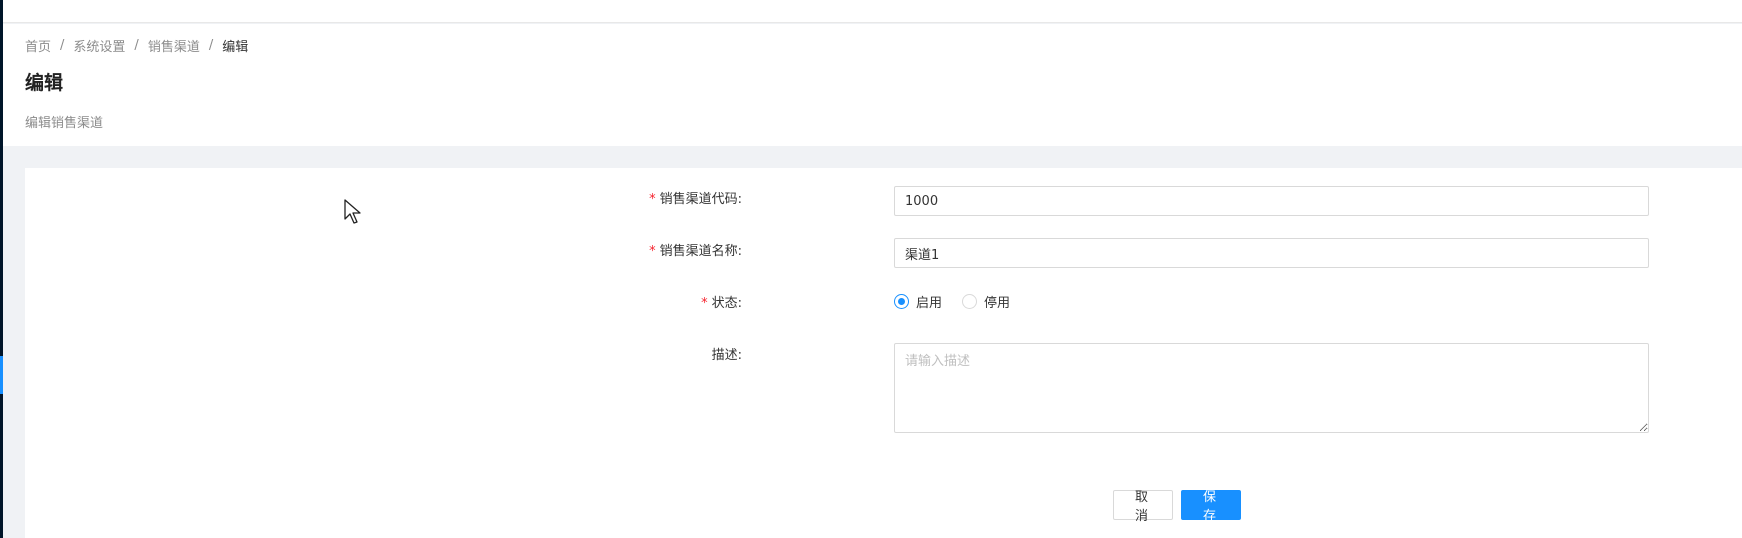  What do you see at coordinates (99, 45) in the screenshot?
I see `breadcrumb-system-settings: 系统设置` at bounding box center [99, 45].